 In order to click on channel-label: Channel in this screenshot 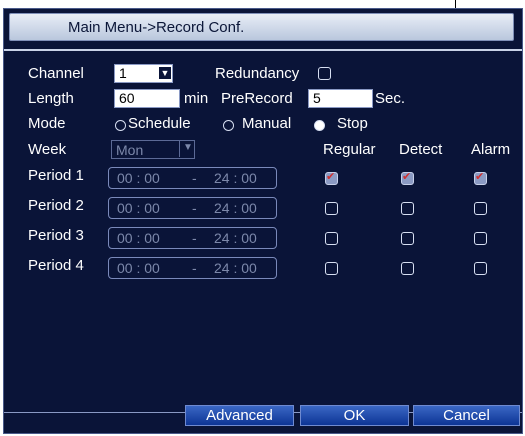, I will do `click(56, 73)`.